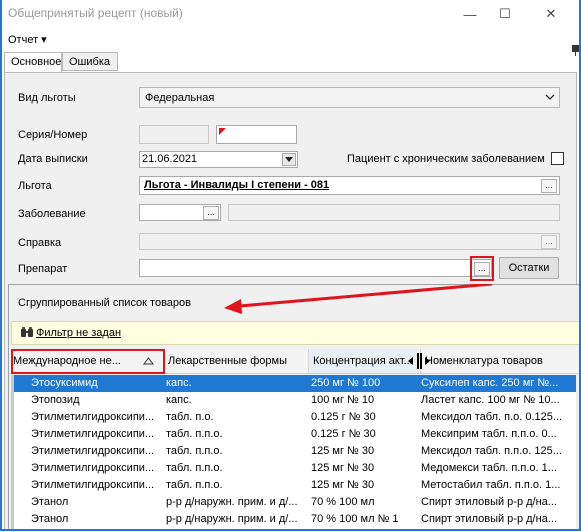 This screenshot has height=532, width=581. I want to click on column-resize-cursor-icon, so click(419, 361).